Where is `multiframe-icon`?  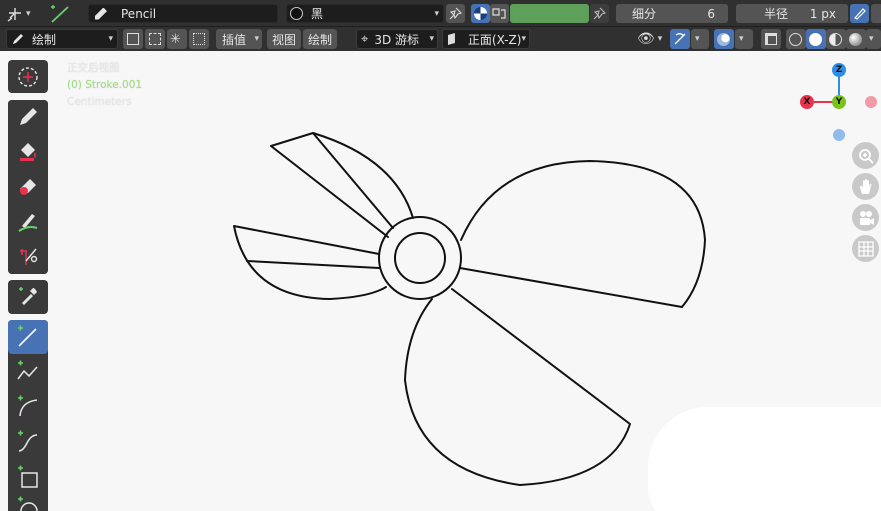
multiframe-icon is located at coordinates (133, 39).